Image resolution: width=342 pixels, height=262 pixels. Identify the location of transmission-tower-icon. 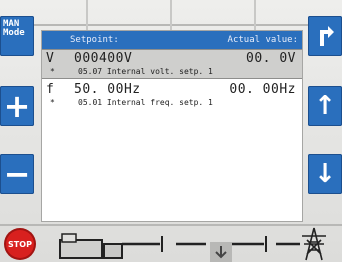
(314, 244).